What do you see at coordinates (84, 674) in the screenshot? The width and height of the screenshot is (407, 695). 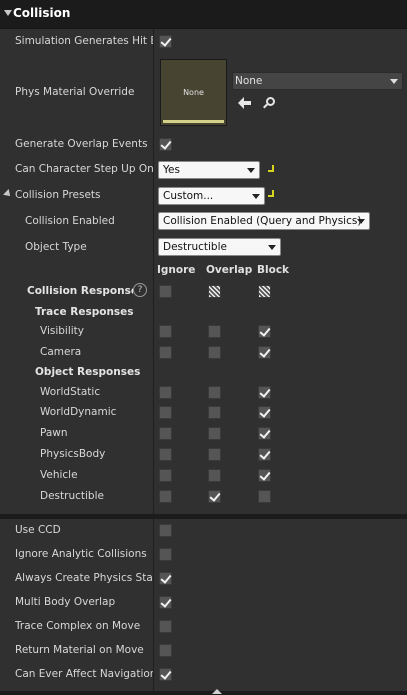 I see `can-ever-affect-navigation-label: Can Ever Affect Navigation` at bounding box center [84, 674].